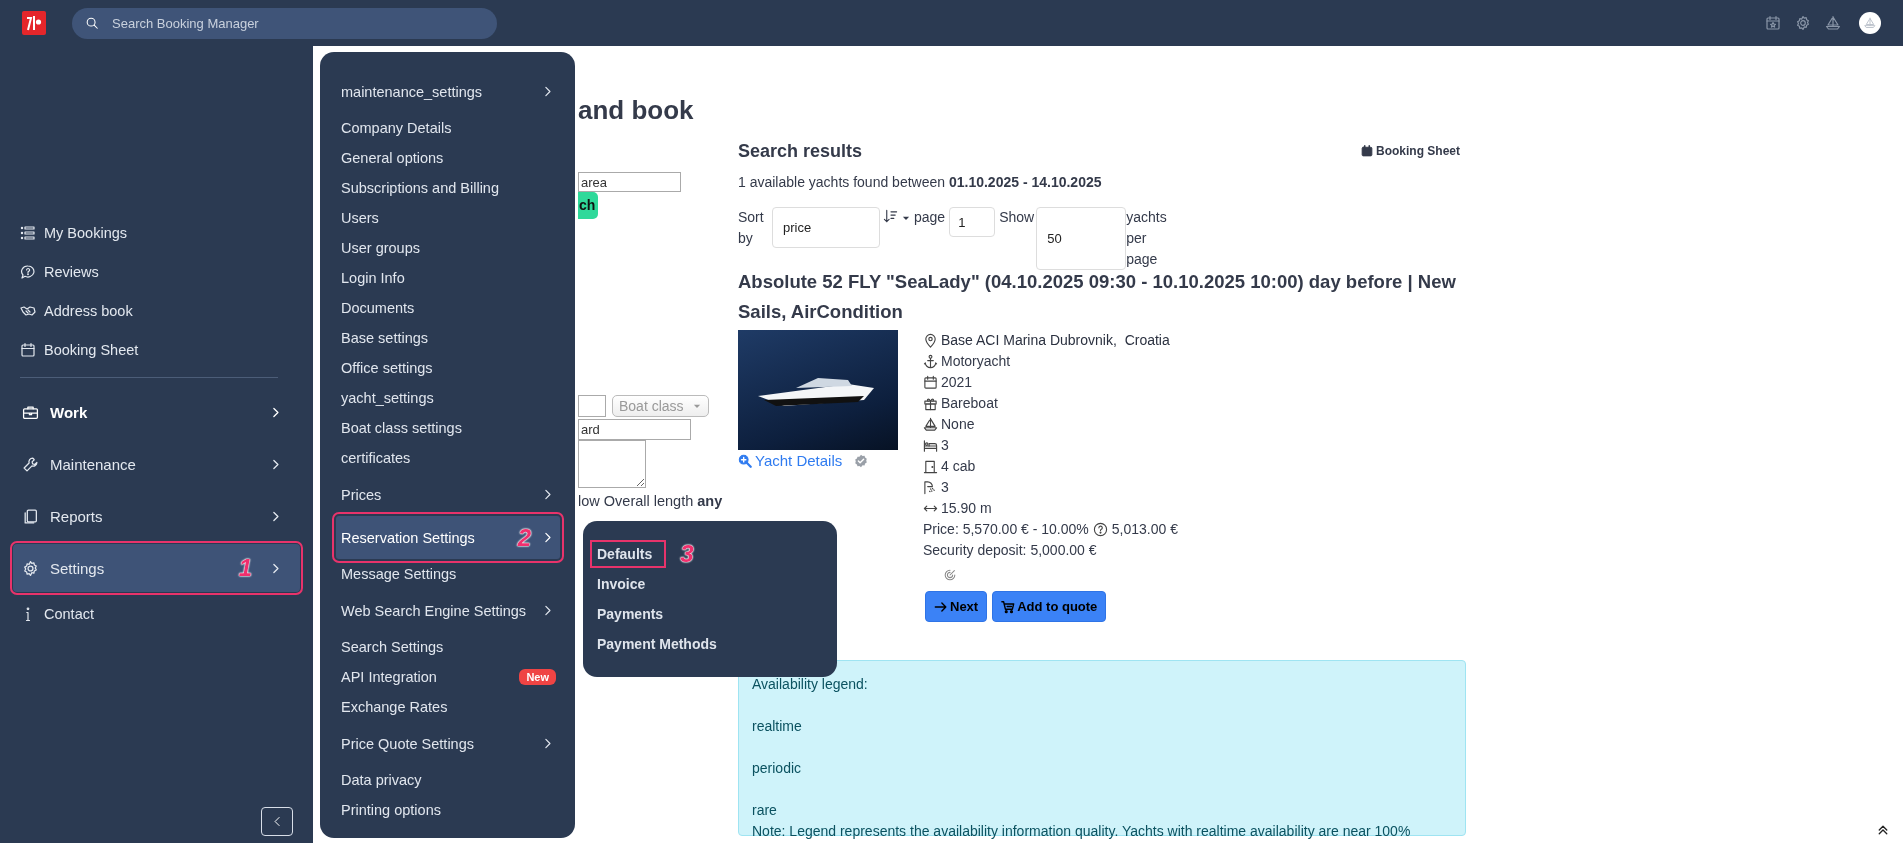  I want to click on input-field, so click(592, 406).